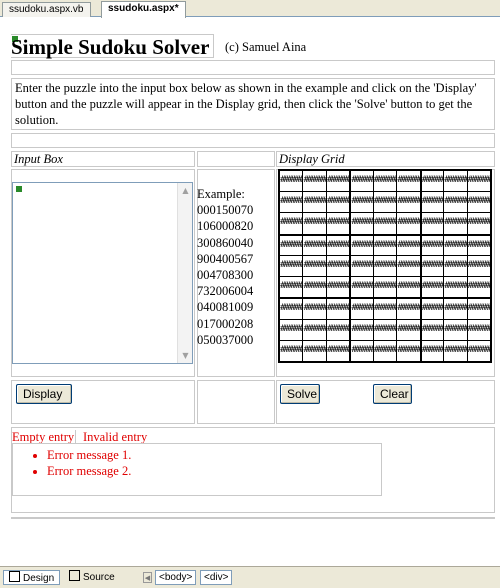  I want to click on grid-cell-r3c6: ########, so click(432, 245).